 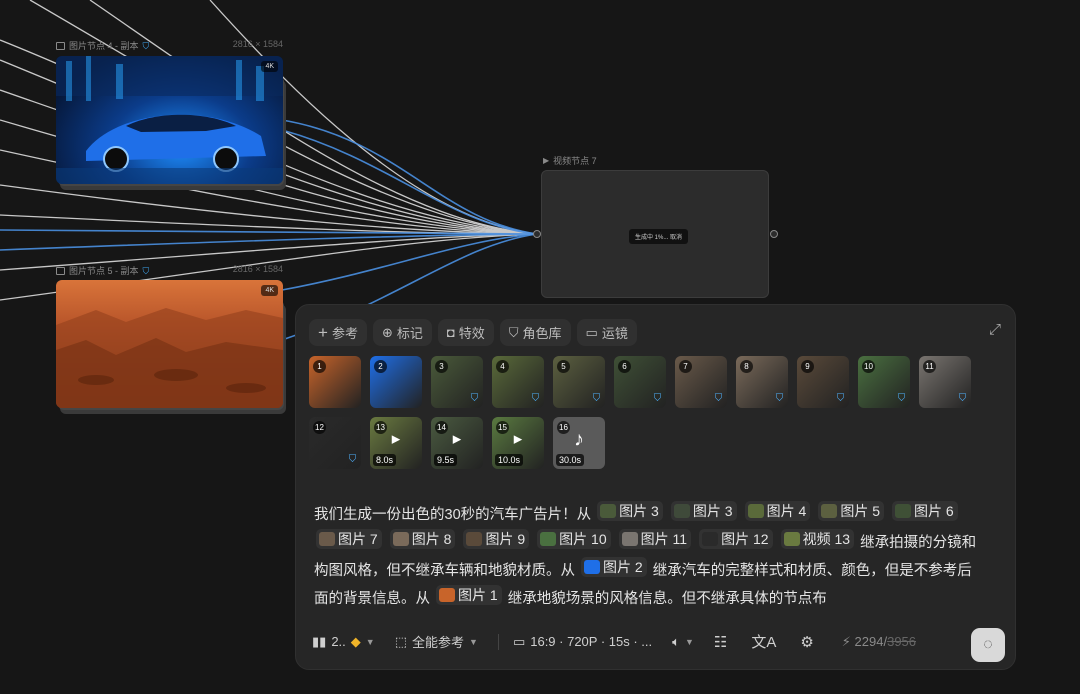 What do you see at coordinates (518, 382) in the screenshot?
I see `reference-thumbnail: 4 ⛉` at bounding box center [518, 382].